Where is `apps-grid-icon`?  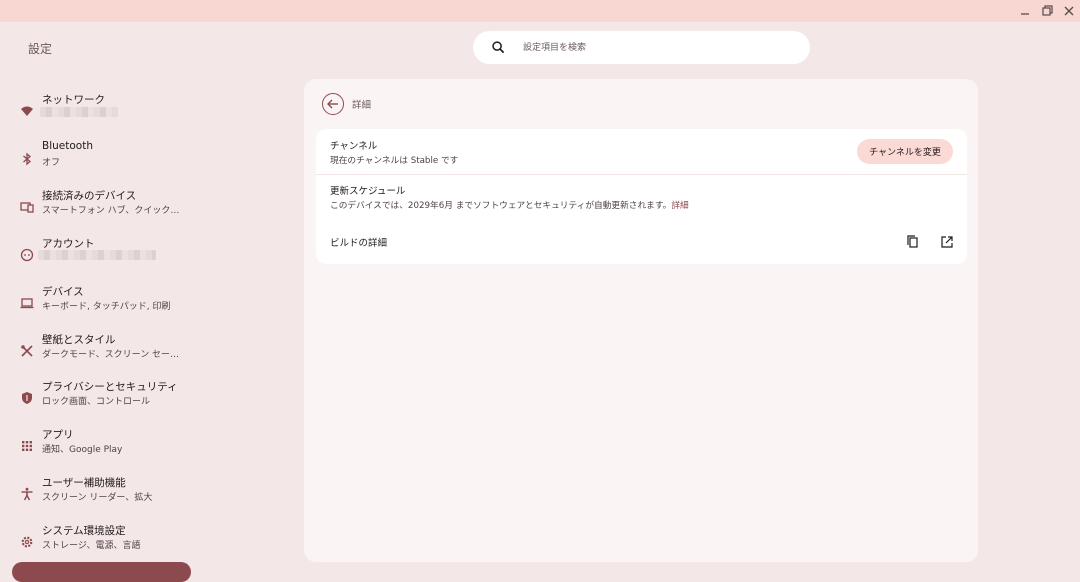 apps-grid-icon is located at coordinates (27, 446).